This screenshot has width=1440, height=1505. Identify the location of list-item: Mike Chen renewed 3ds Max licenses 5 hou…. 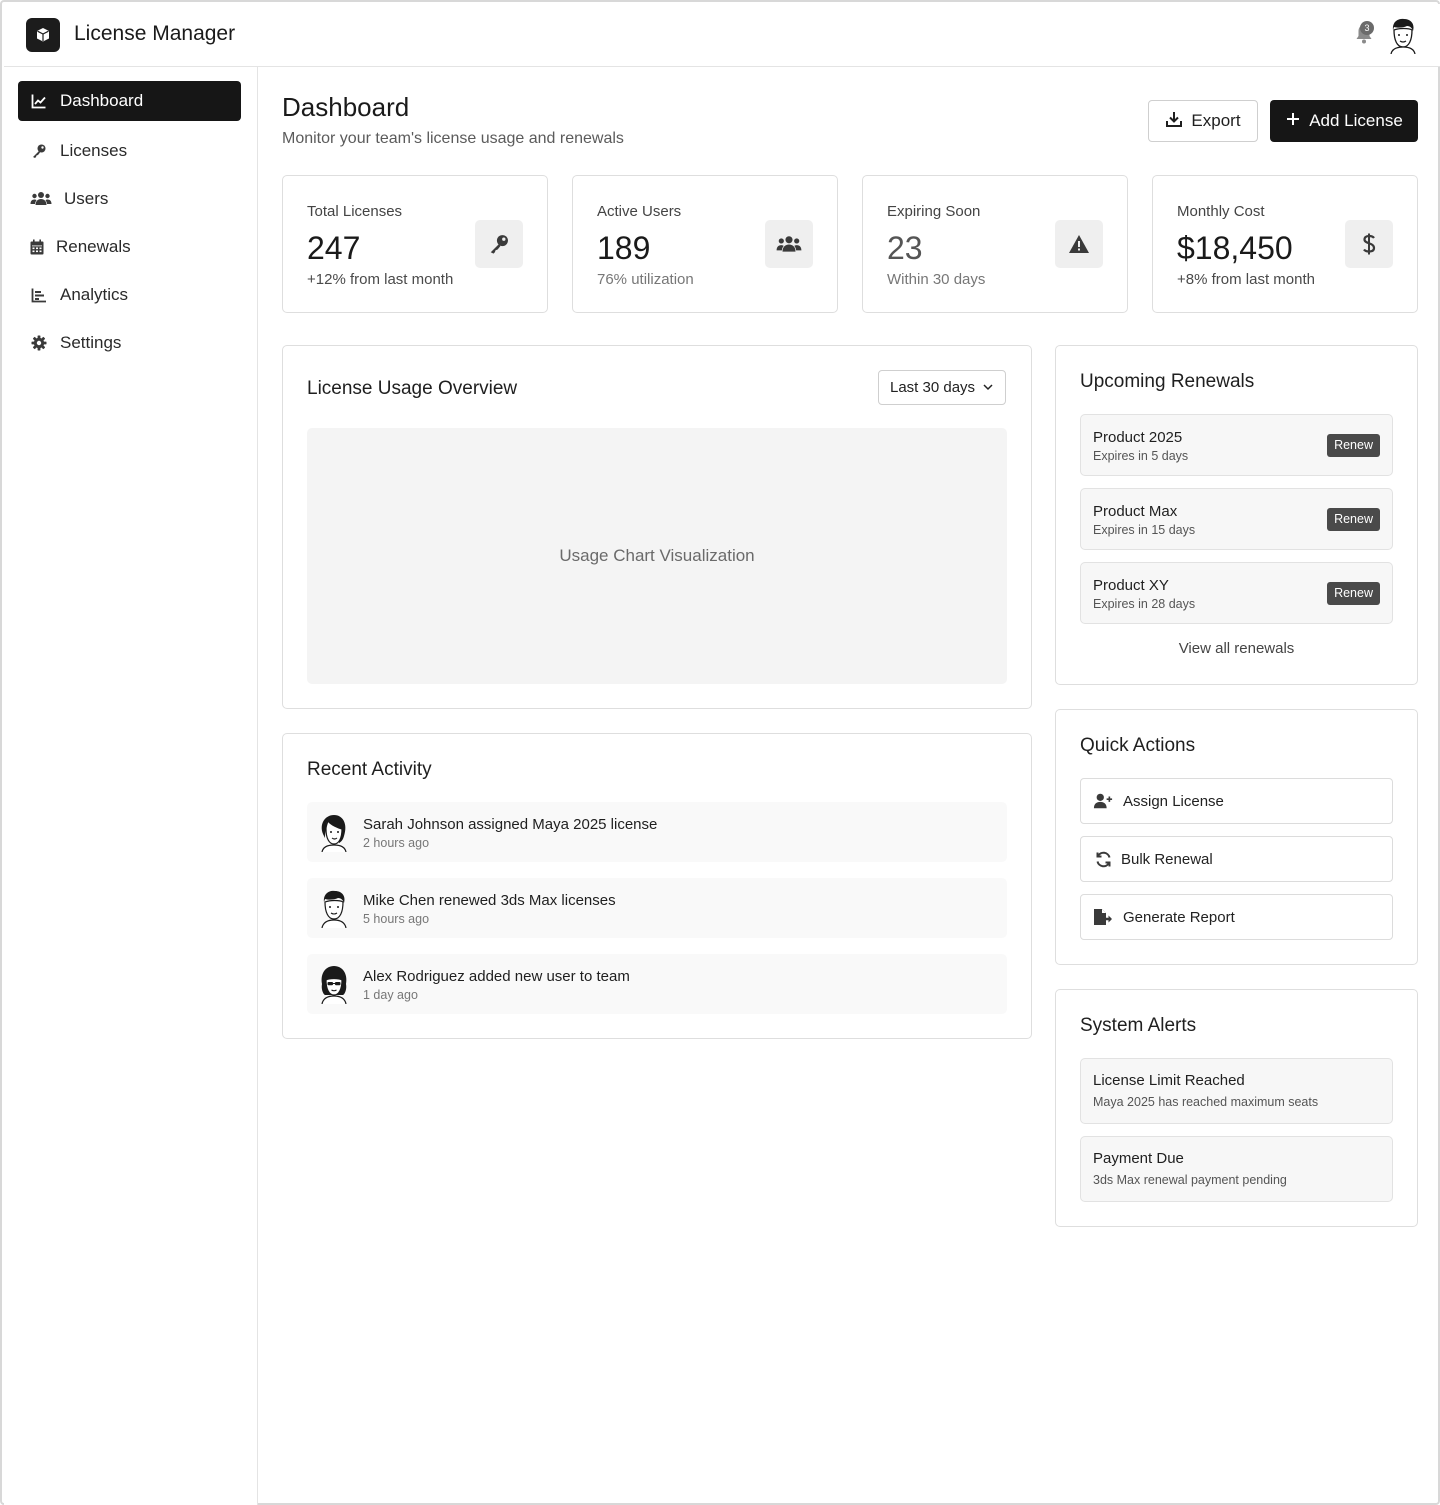
(657, 908).